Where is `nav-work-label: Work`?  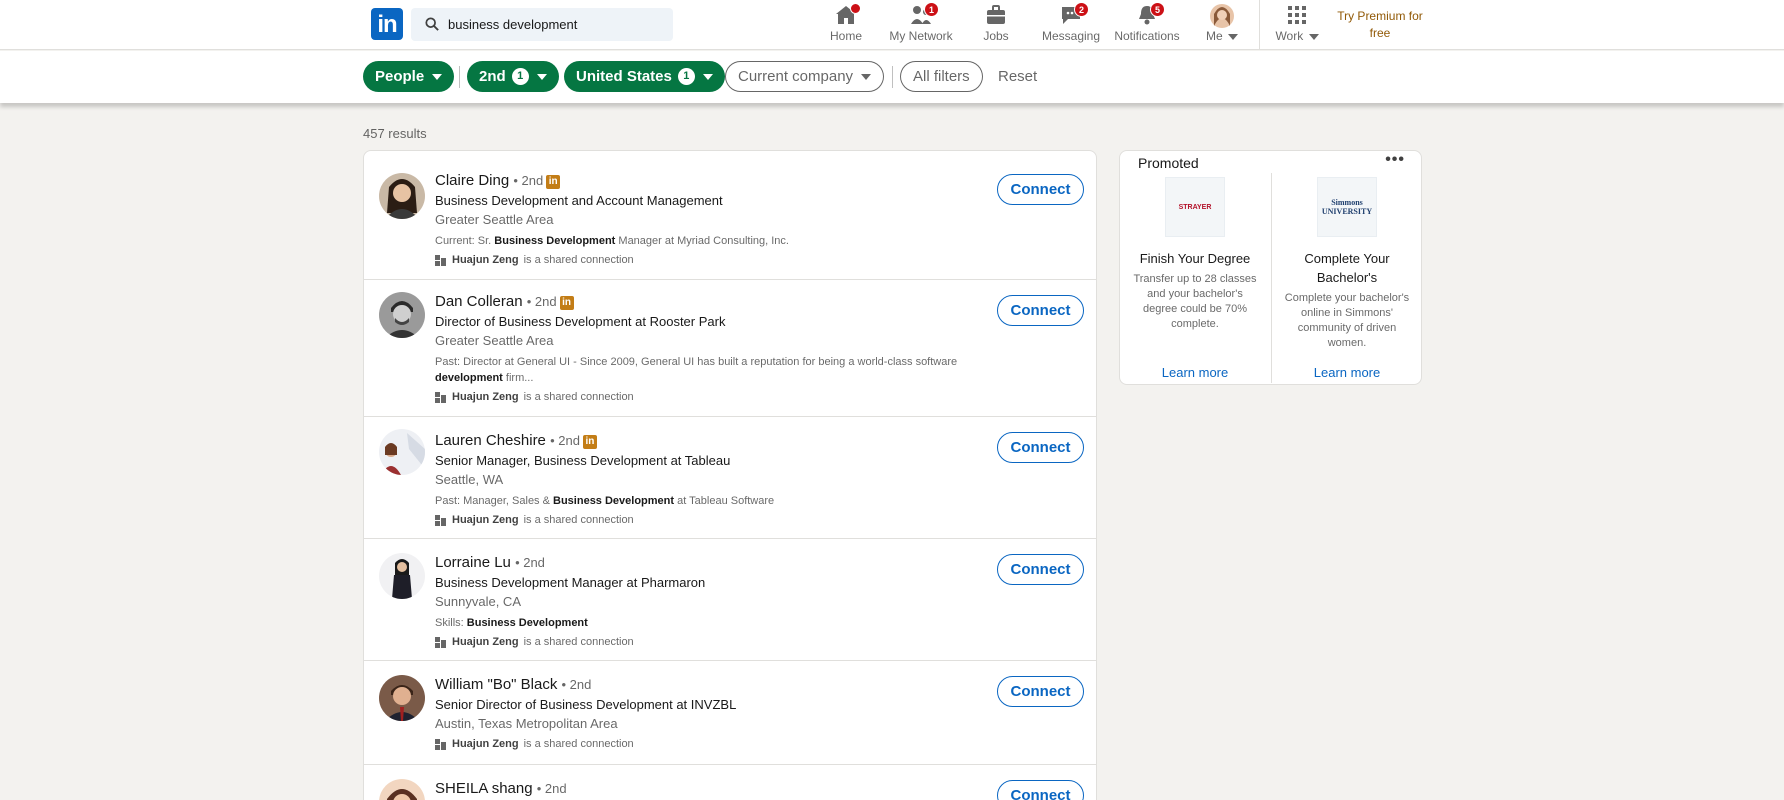
nav-work-label: Work is located at coordinates (1297, 36).